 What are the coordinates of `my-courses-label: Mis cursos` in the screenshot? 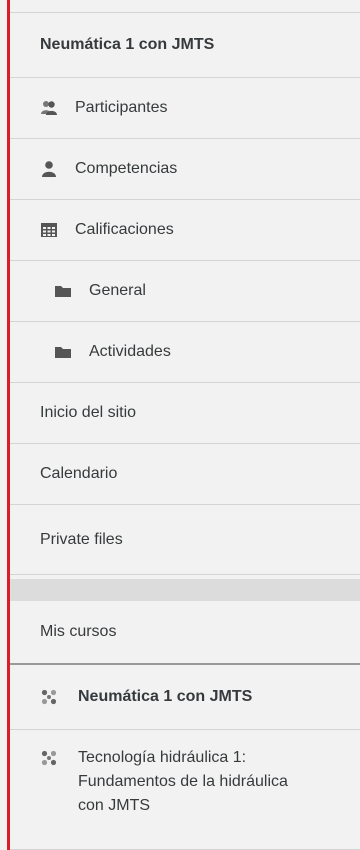 It's located at (78, 631).